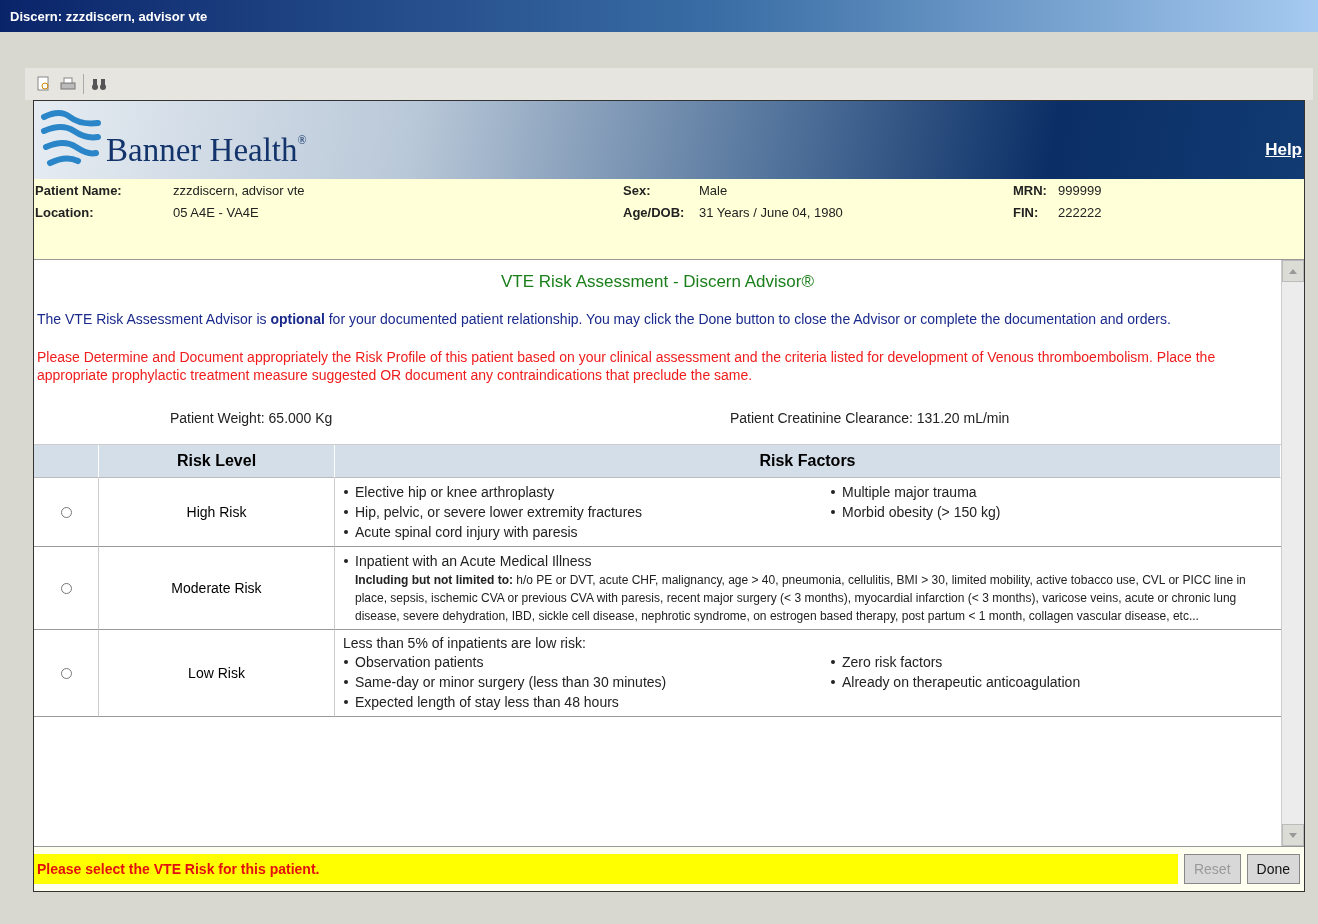 This screenshot has height=924, width=1318. I want to click on risk-factor-text: Multiple major trauma, so click(1051, 492).